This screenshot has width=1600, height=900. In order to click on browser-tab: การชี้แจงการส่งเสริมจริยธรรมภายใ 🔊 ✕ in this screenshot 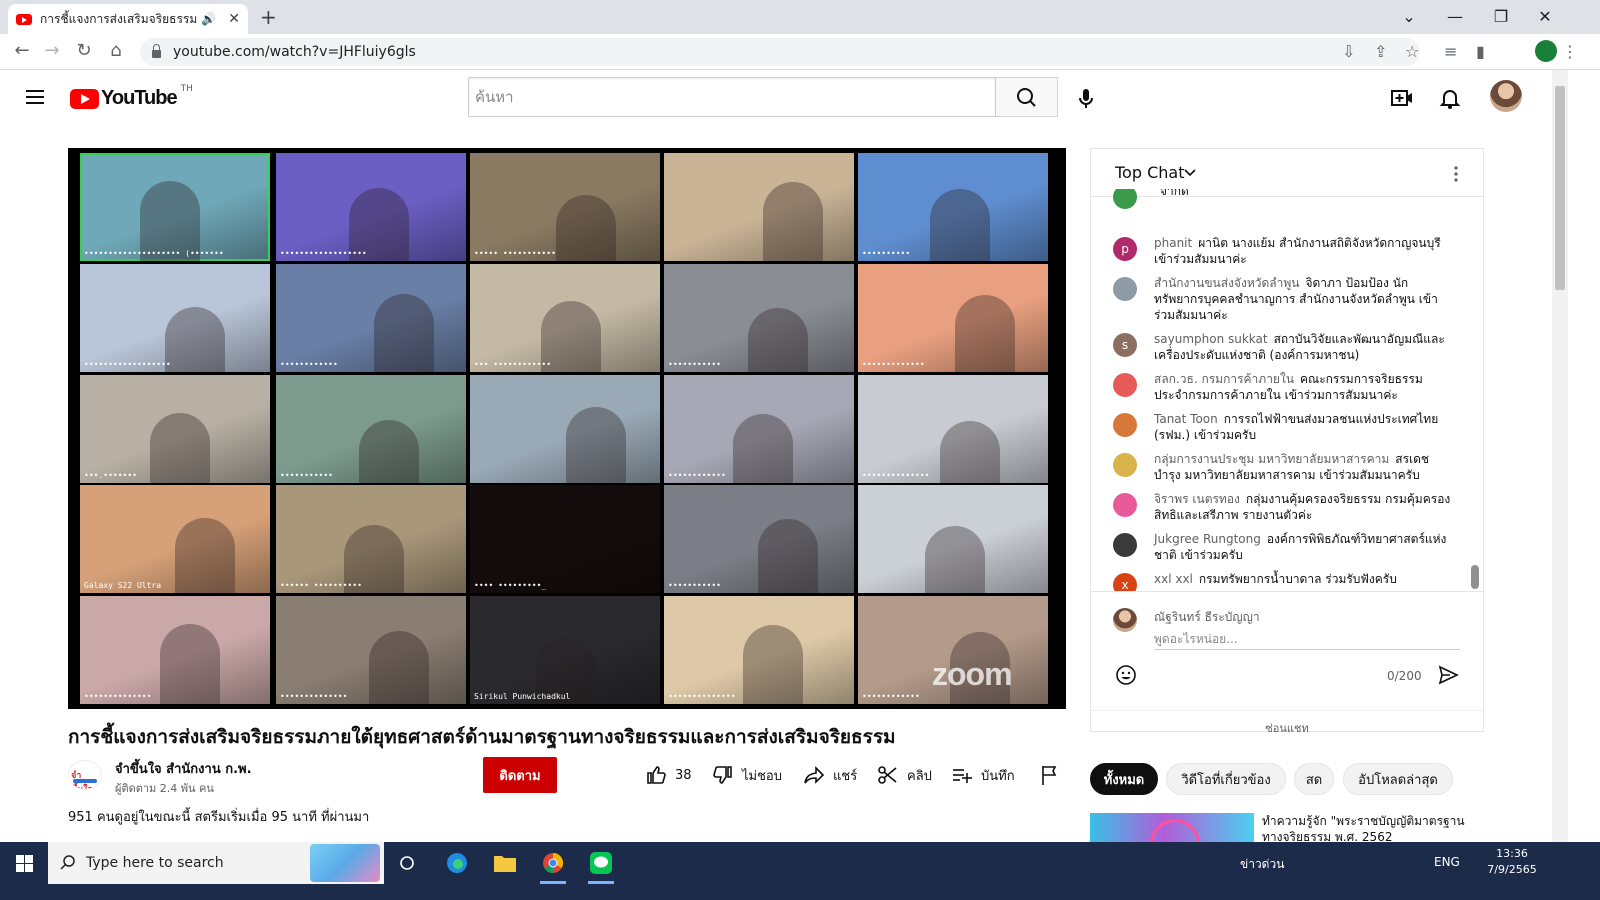, I will do `click(128, 19)`.